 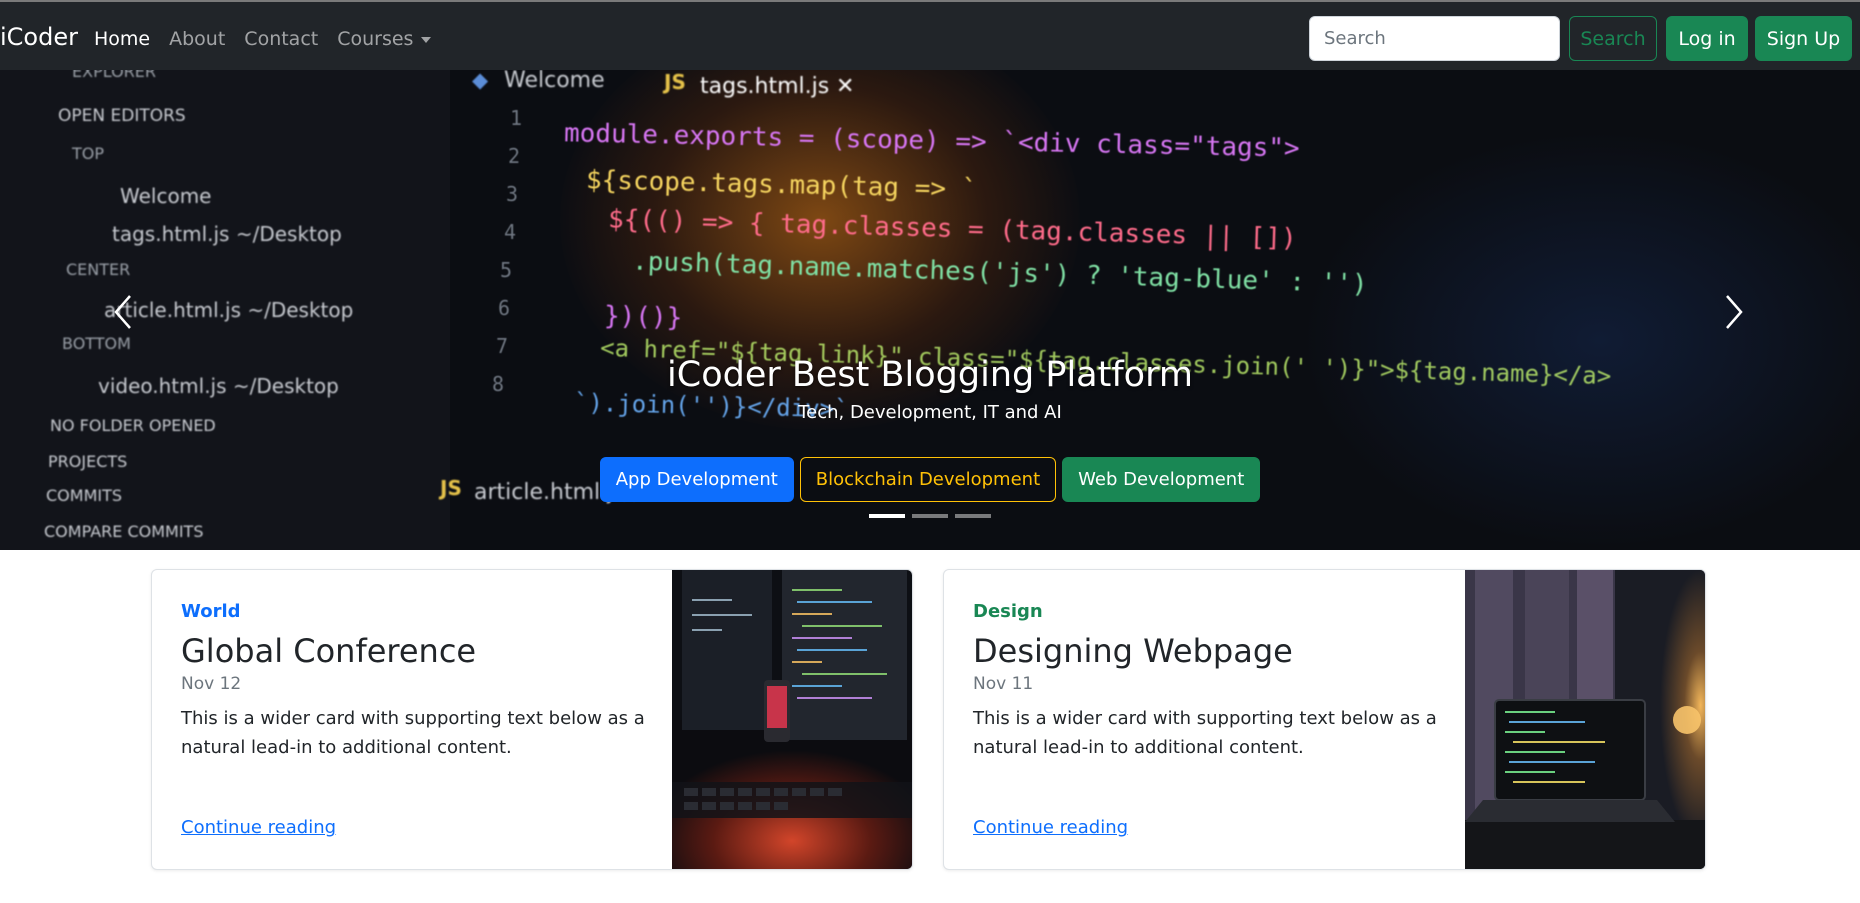 What do you see at coordinates (554, 81) in the screenshot?
I see `editor-tab-label: Welcome` at bounding box center [554, 81].